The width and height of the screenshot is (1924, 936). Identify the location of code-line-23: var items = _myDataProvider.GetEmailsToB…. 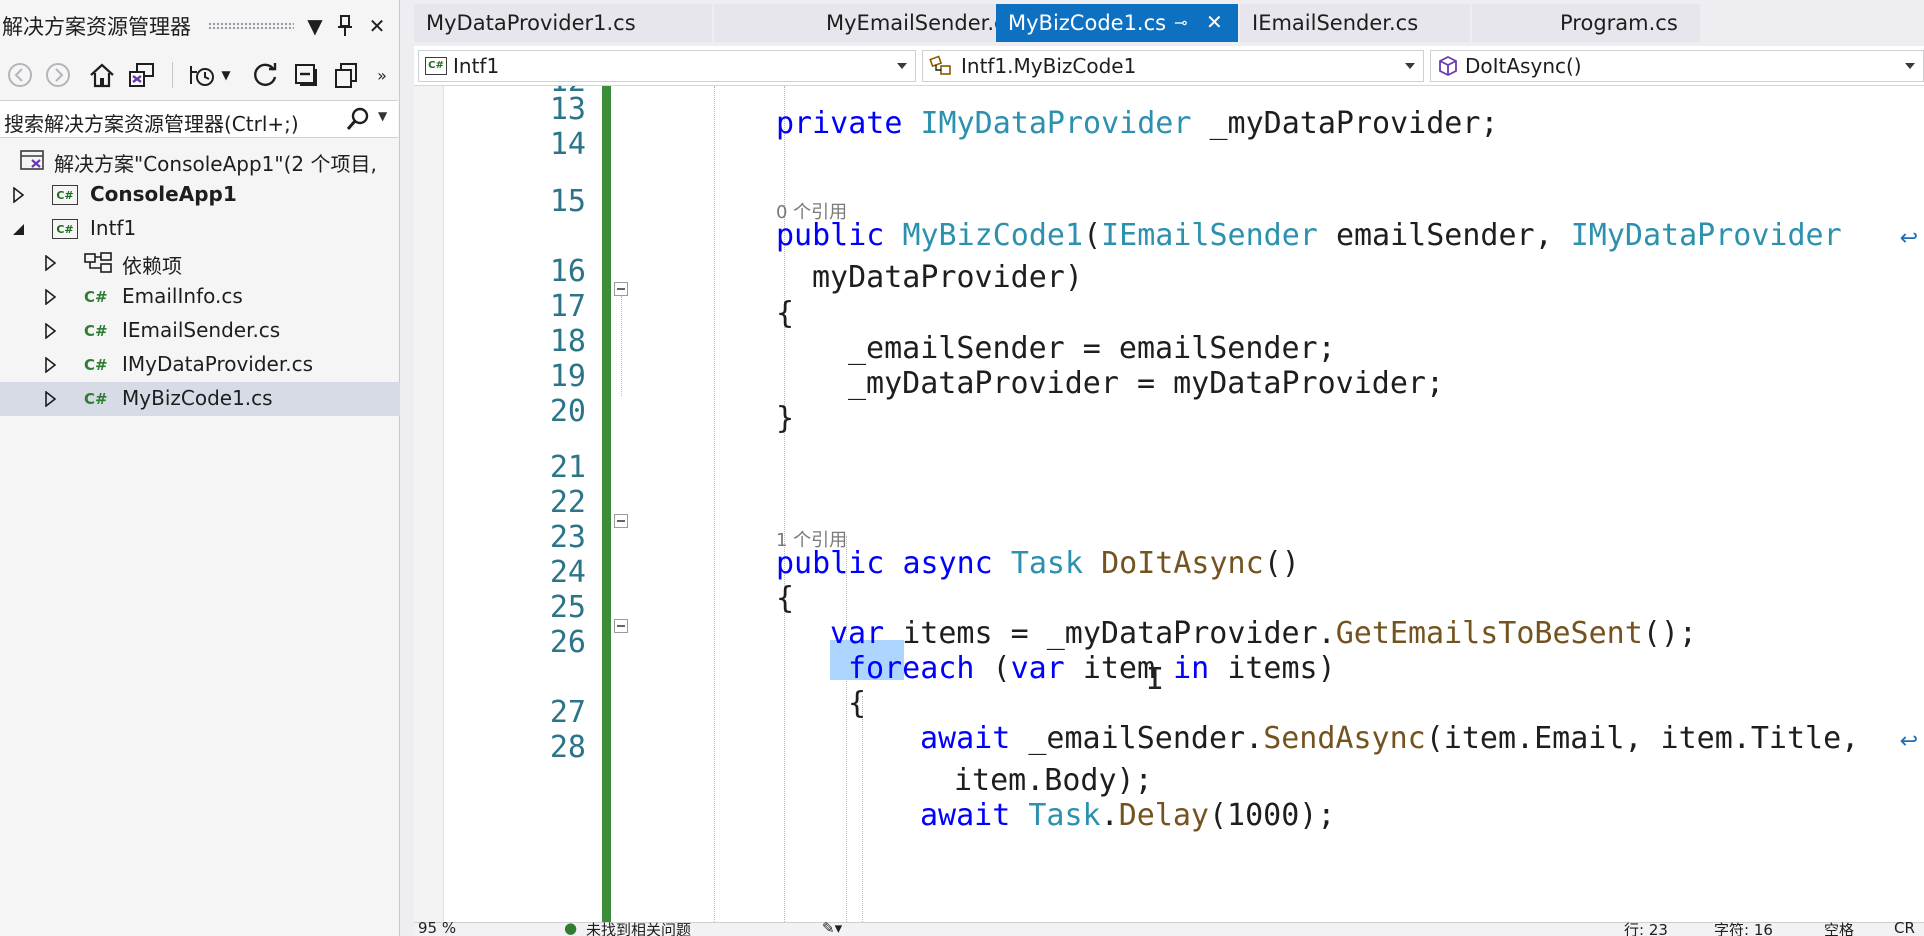
(1263, 633).